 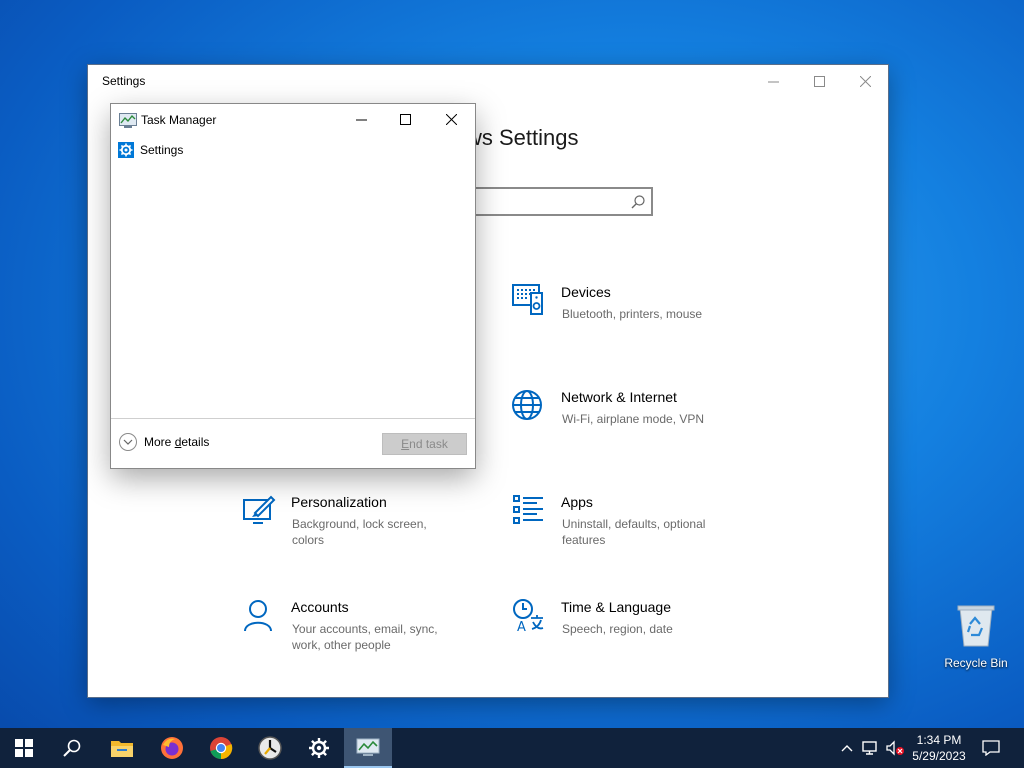 What do you see at coordinates (361, 119) in the screenshot?
I see `tm-minimize-button` at bounding box center [361, 119].